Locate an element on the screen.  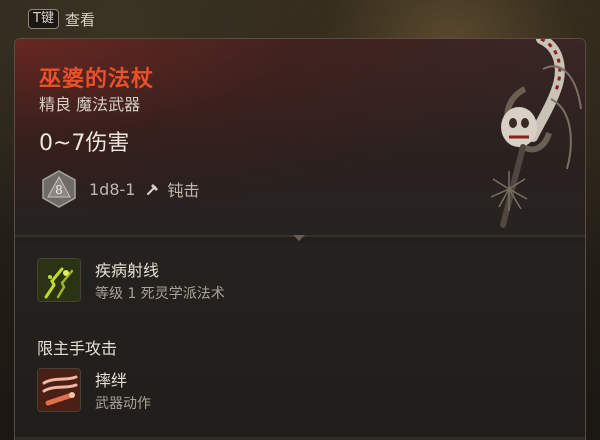
item-name: 巫婆的法杖 is located at coordinates (97, 79).